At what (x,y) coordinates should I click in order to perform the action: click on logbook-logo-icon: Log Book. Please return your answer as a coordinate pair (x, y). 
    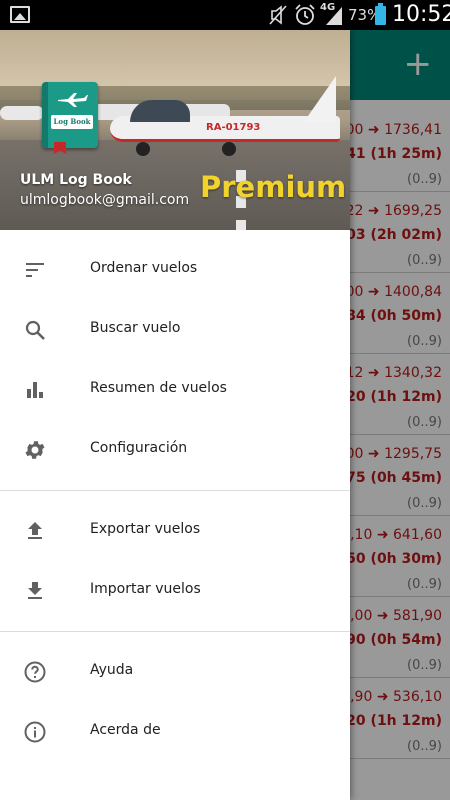
    Looking at the image, I should click on (70, 118).